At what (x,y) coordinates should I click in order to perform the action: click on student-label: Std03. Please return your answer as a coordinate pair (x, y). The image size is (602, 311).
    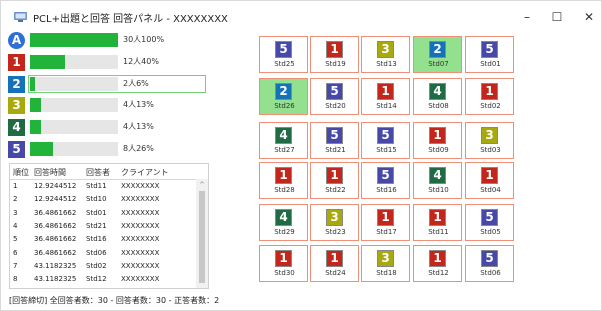
    Looking at the image, I should click on (490, 150).